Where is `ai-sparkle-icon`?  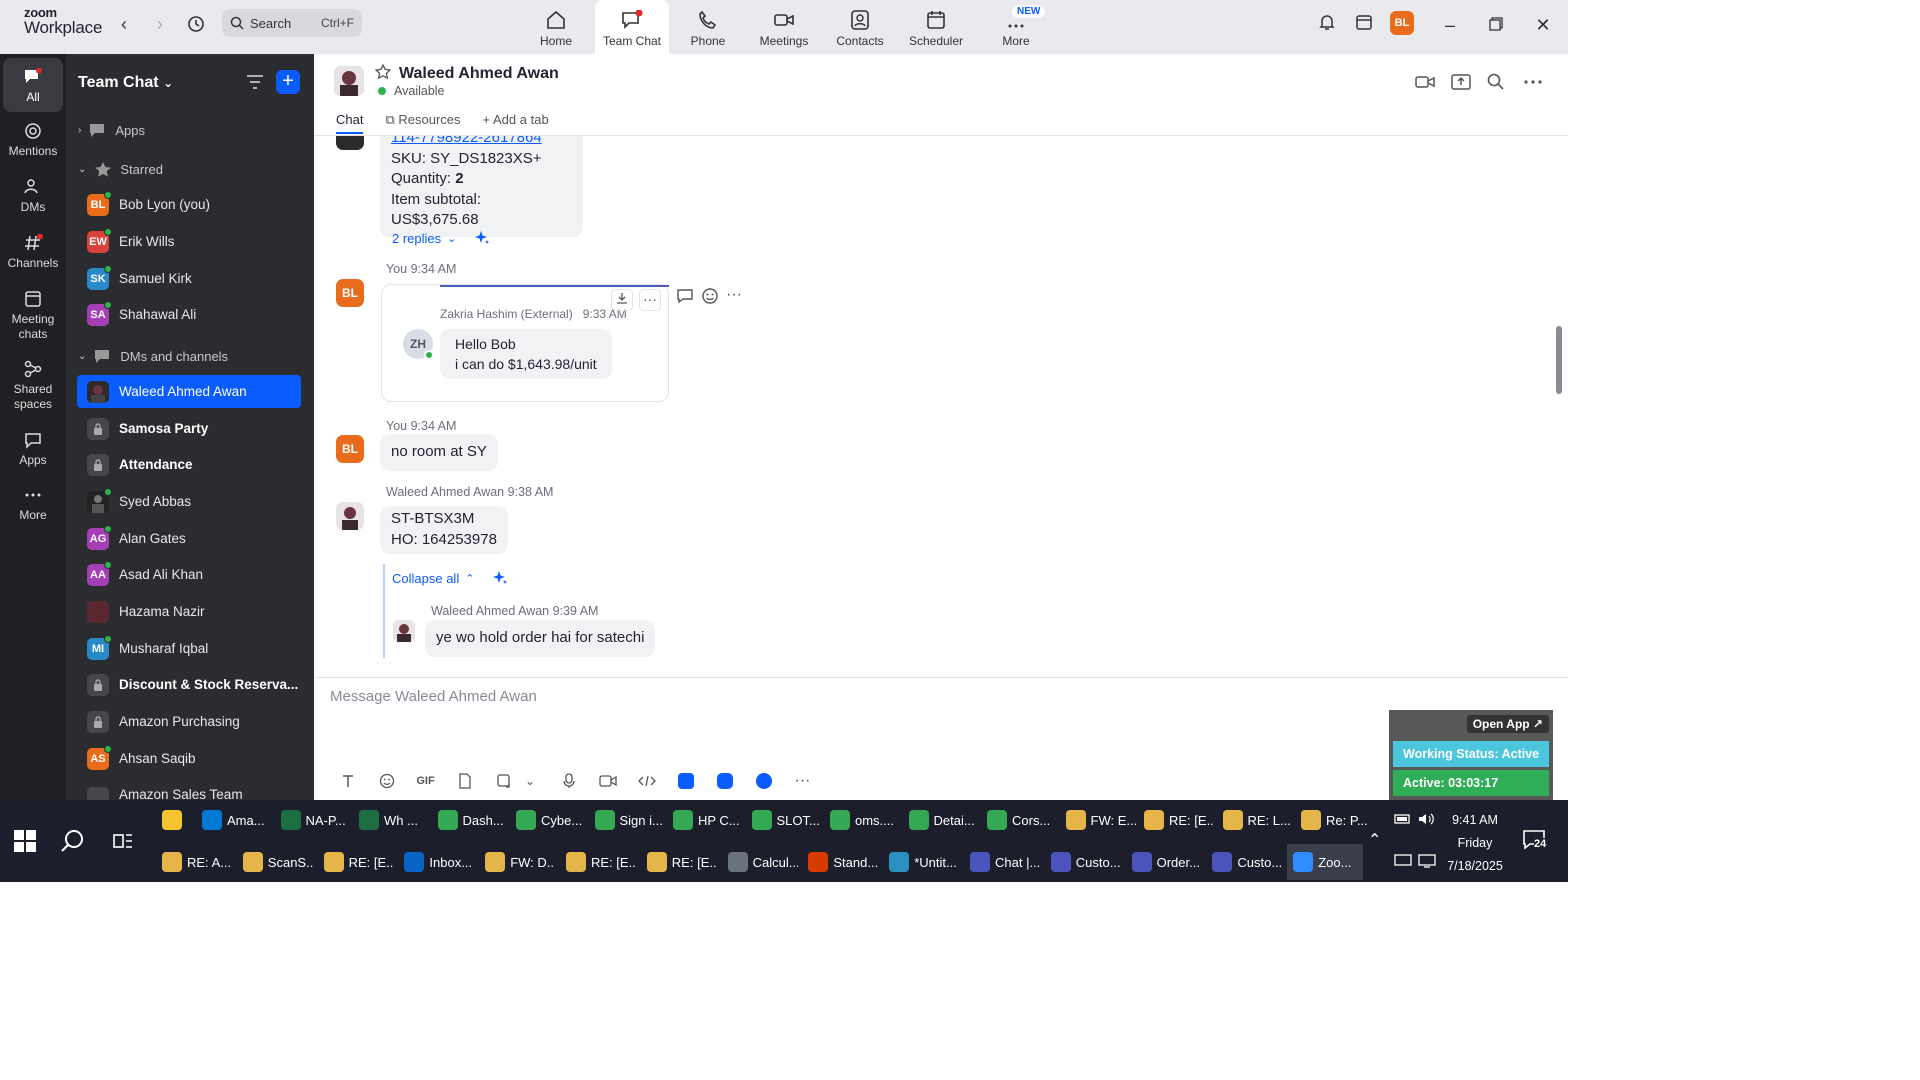 ai-sparkle-icon is located at coordinates (482, 238).